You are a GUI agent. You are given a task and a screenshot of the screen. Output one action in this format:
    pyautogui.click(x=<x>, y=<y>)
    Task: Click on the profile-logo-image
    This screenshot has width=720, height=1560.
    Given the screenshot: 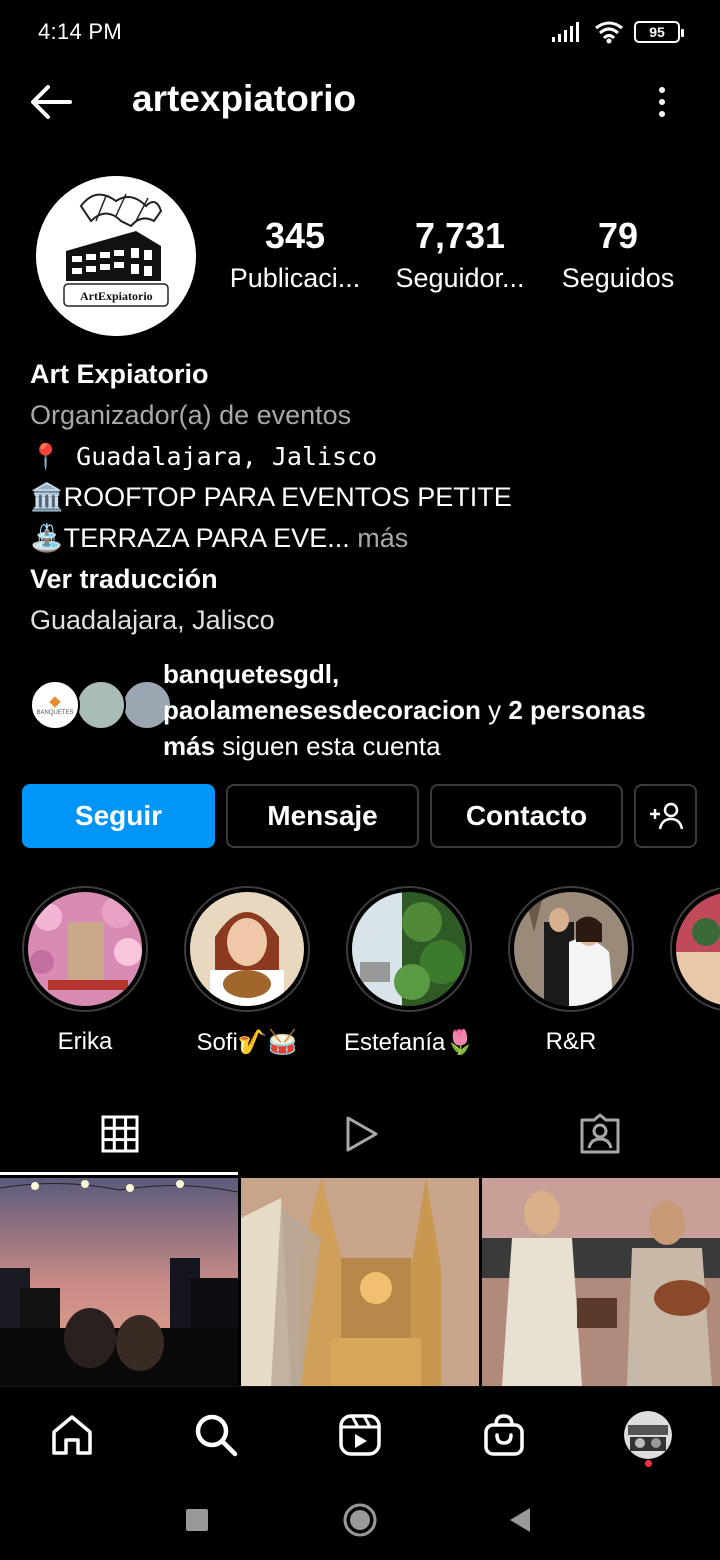 What is the action you would take?
    pyautogui.click(x=116, y=256)
    